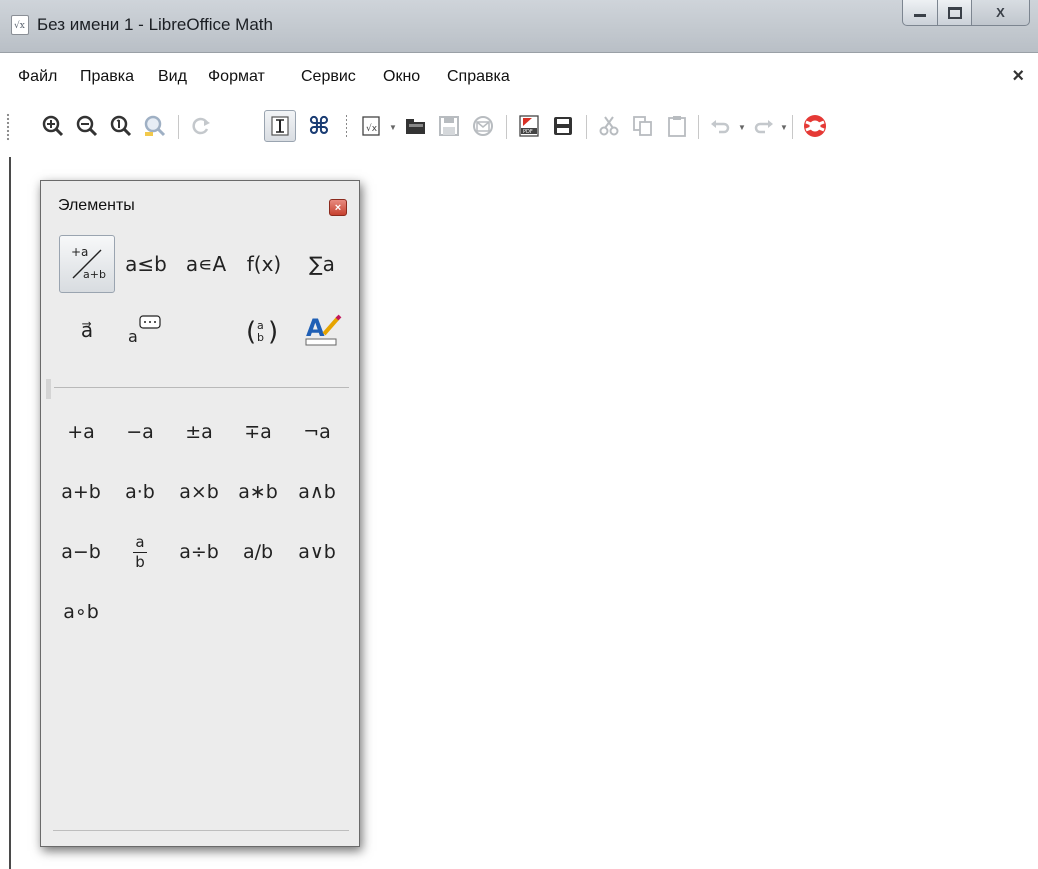 Image resolution: width=1038 pixels, height=869 pixels. What do you see at coordinates (317, 492) in the screenshot?
I see `element-a-and-b: a∧b` at bounding box center [317, 492].